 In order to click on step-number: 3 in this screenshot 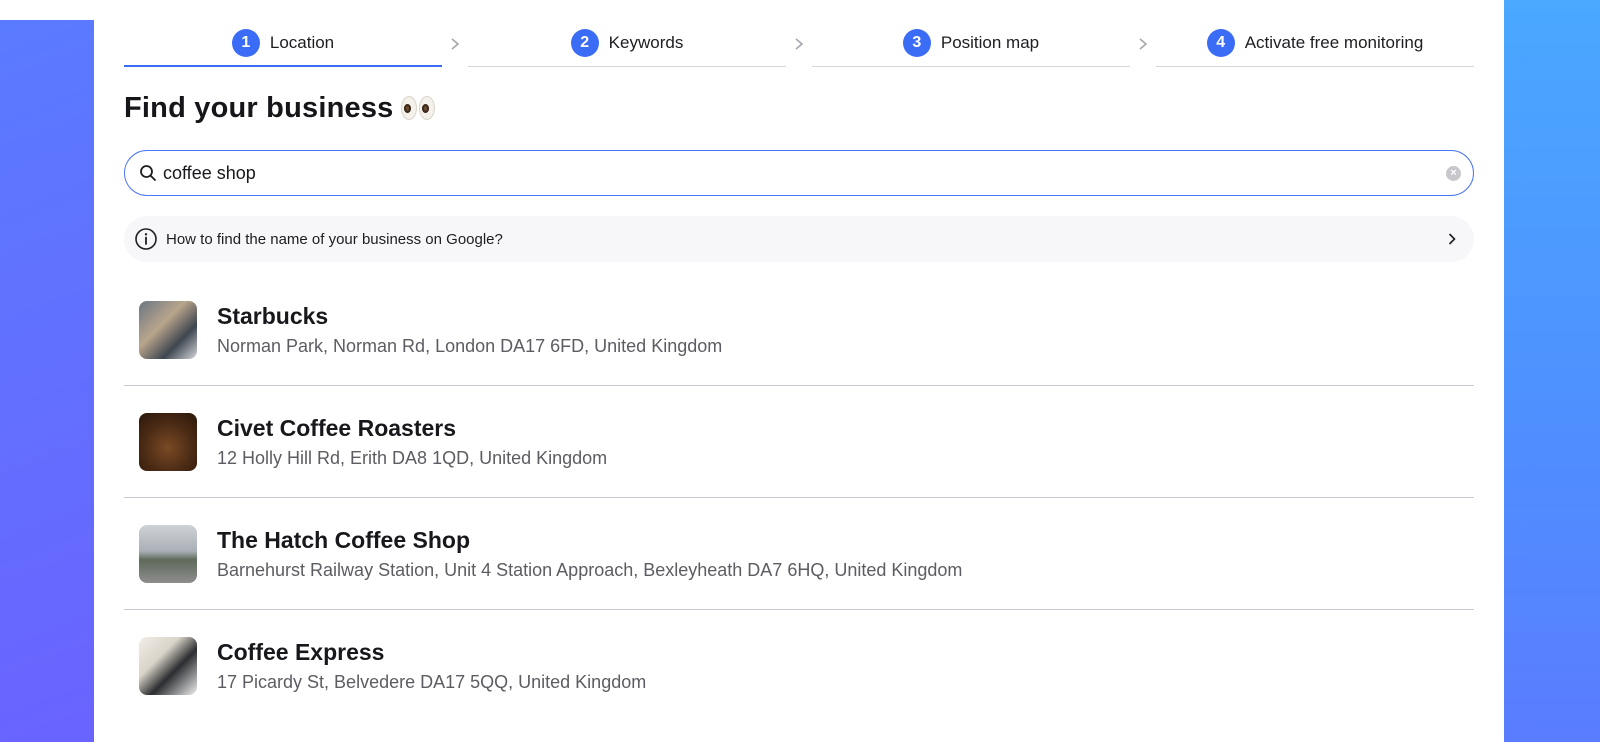, I will do `click(916, 43)`.